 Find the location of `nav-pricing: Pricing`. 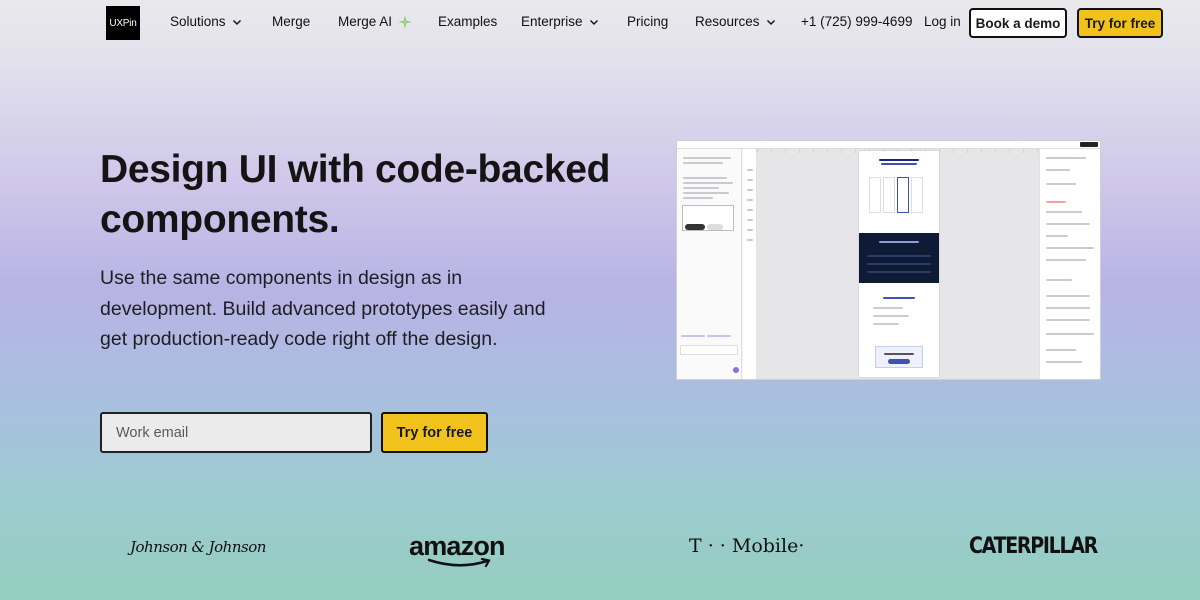

nav-pricing: Pricing is located at coordinates (647, 21).